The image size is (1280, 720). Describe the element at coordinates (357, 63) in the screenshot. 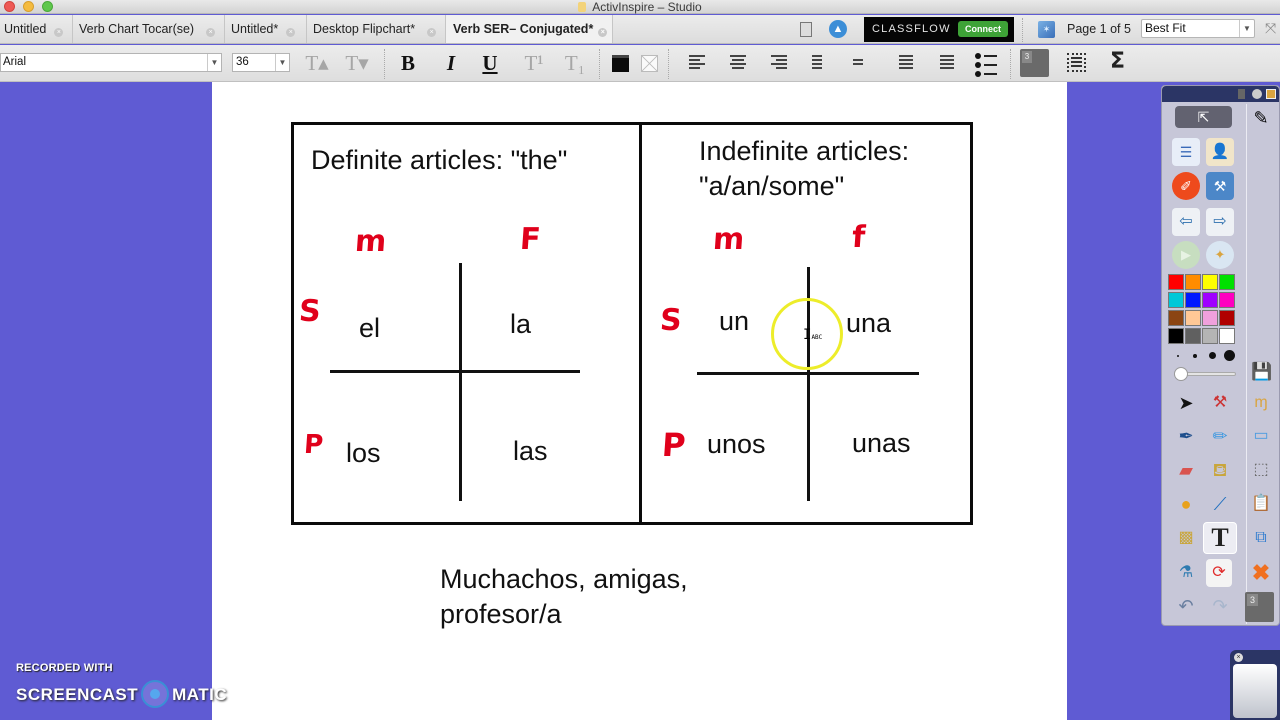

I see `decrease-font-size-button: T▾` at that location.